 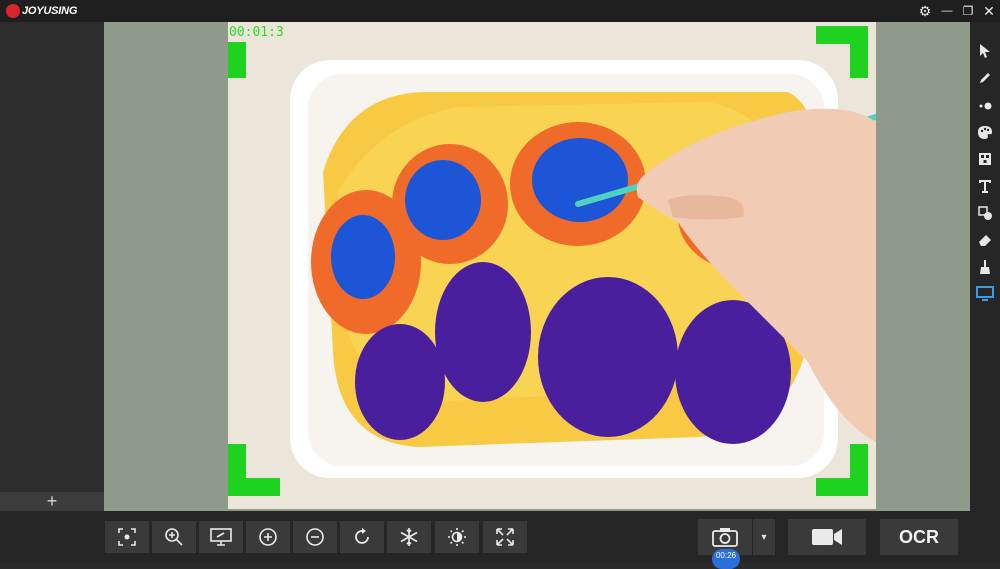 I want to click on mosaic-tool-button, so click(x=985, y=159).